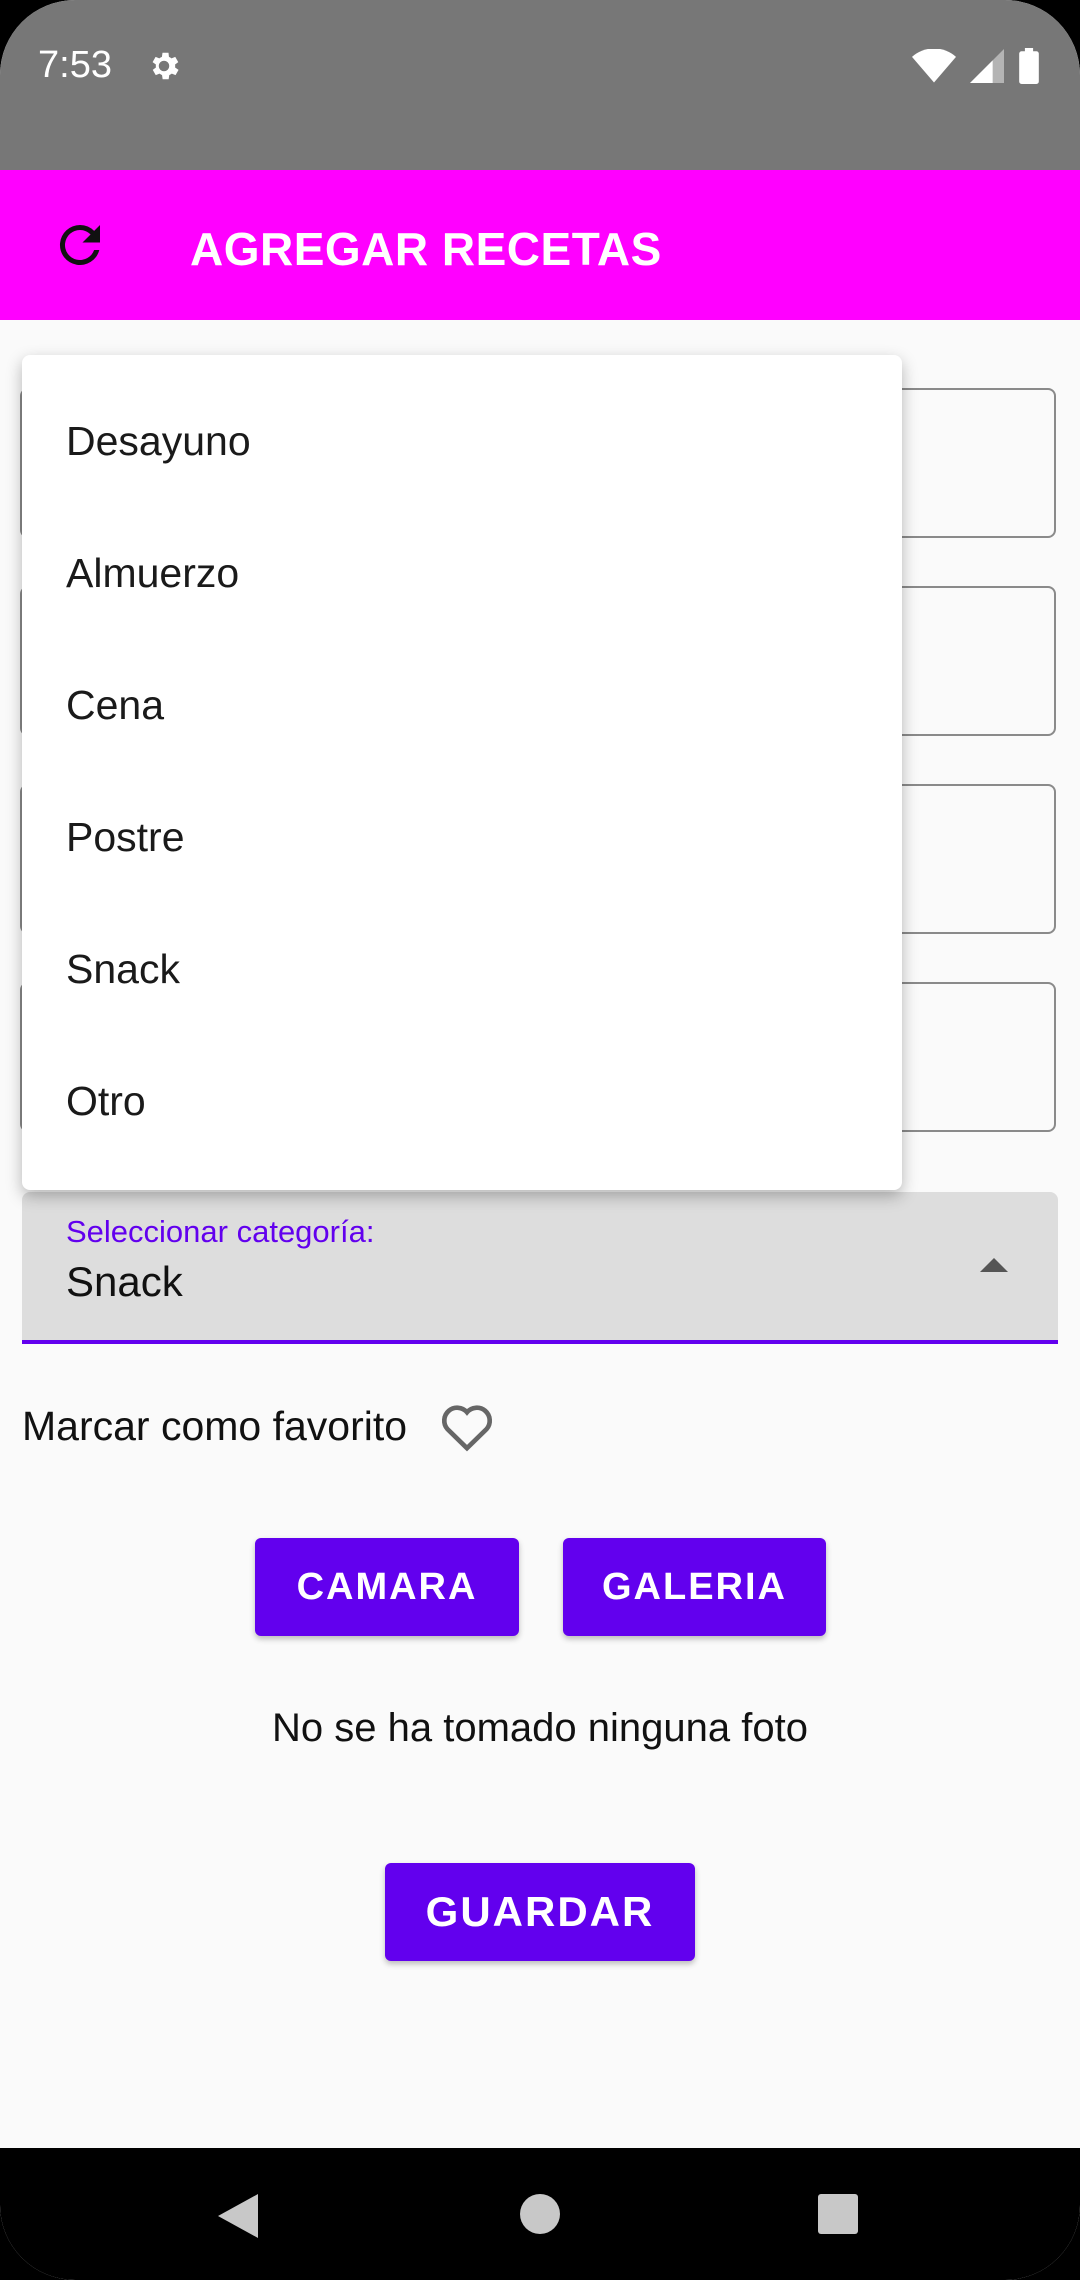 This screenshot has height=2280, width=1080. I want to click on refresh-icon, so click(80, 245).